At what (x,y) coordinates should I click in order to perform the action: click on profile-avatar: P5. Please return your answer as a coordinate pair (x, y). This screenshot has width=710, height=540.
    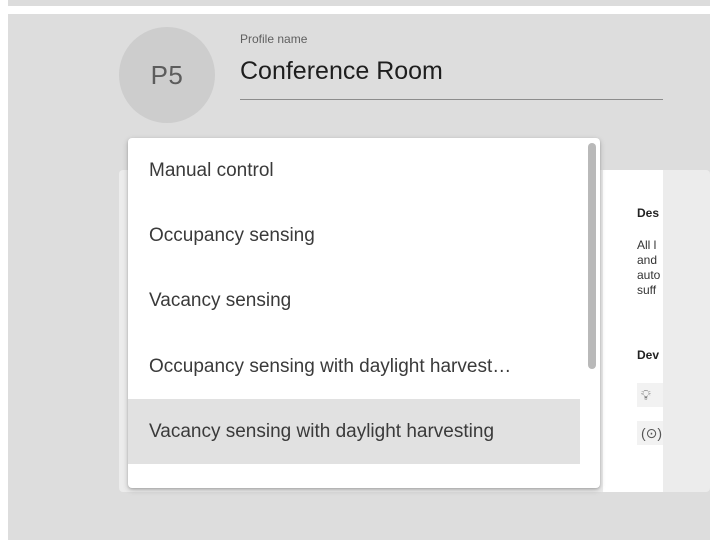
    Looking at the image, I should click on (167, 75).